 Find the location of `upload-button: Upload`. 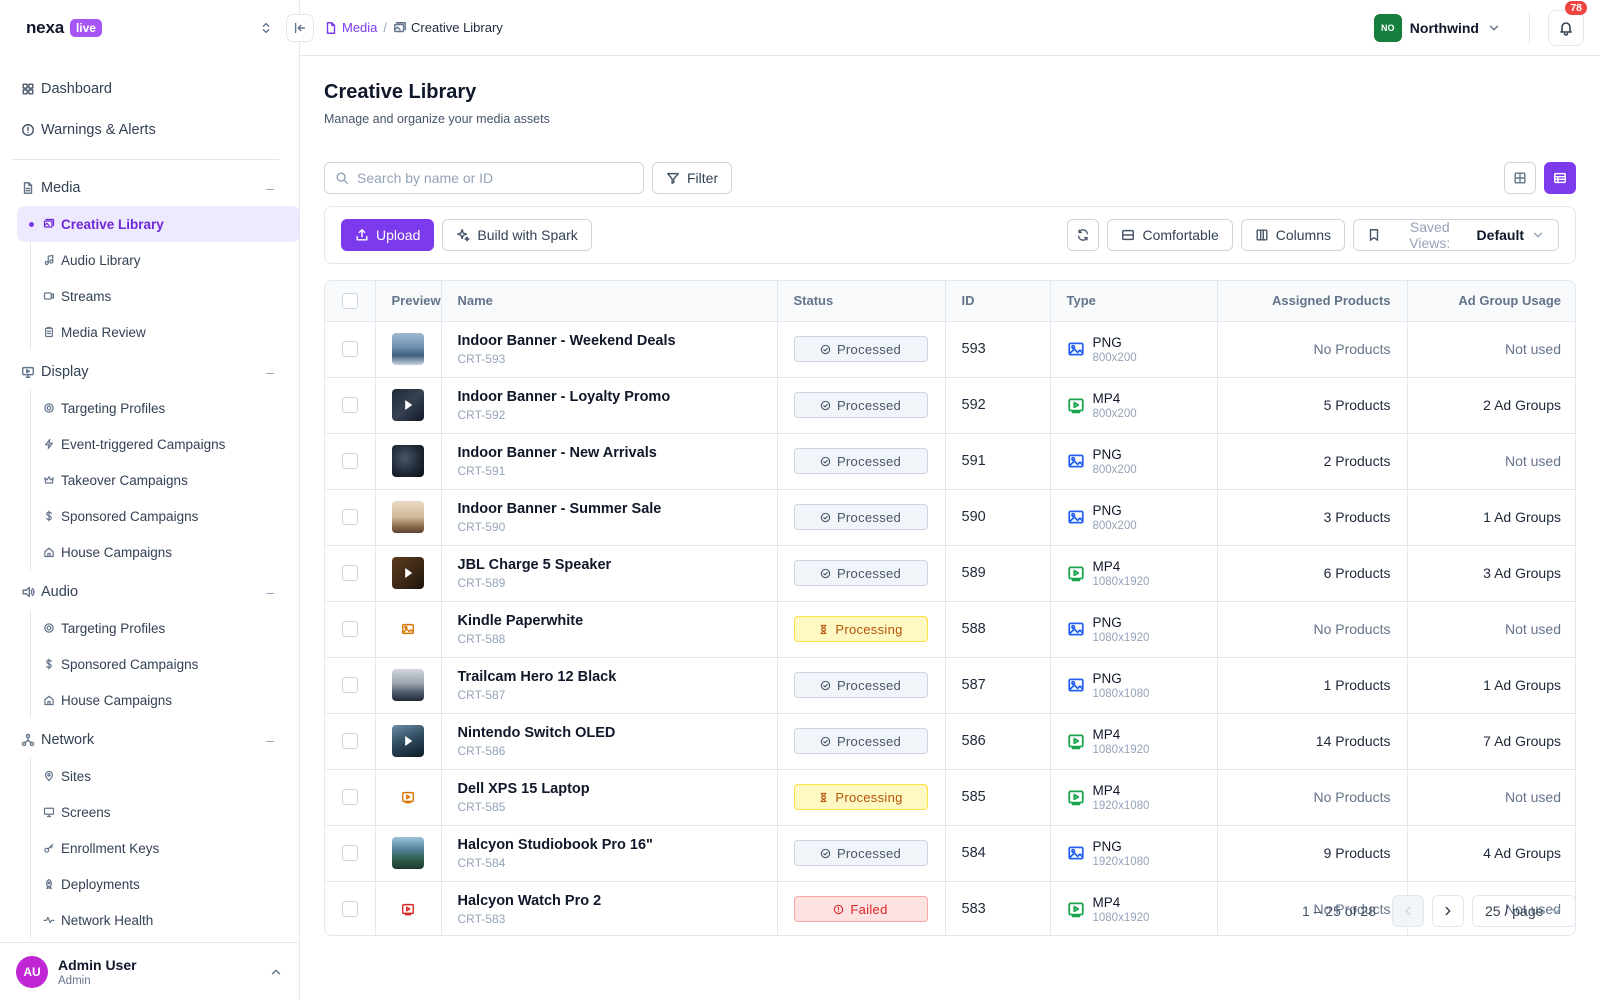

upload-button: Upload is located at coordinates (388, 235).